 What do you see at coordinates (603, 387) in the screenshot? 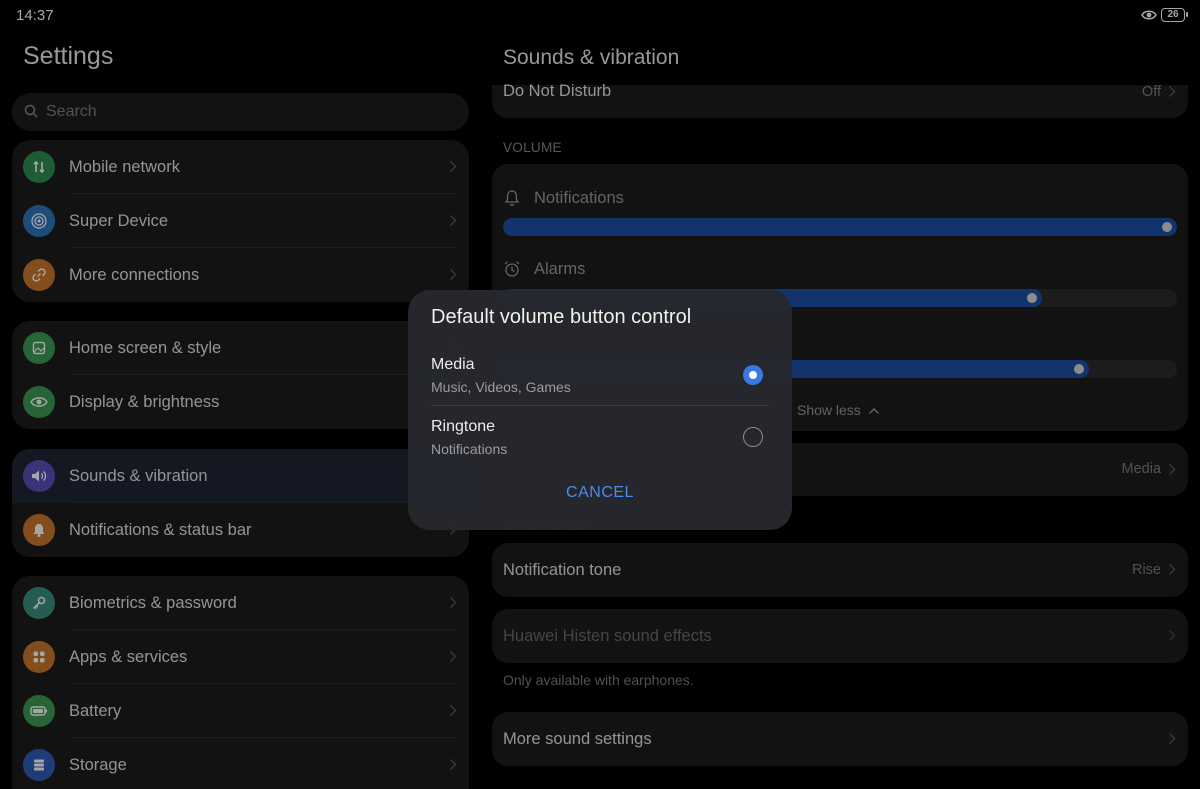
I see `option-media: Media Music, Videos, Games` at bounding box center [603, 387].